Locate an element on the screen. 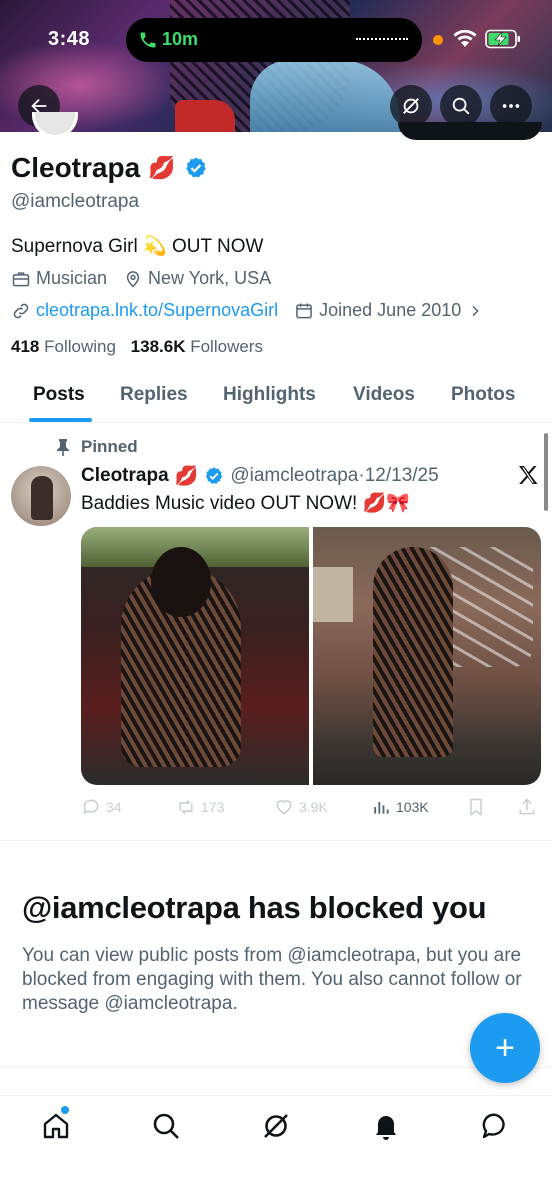  profile-bio: Supernova Girl 💫 OUT NOW is located at coordinates (137, 246).